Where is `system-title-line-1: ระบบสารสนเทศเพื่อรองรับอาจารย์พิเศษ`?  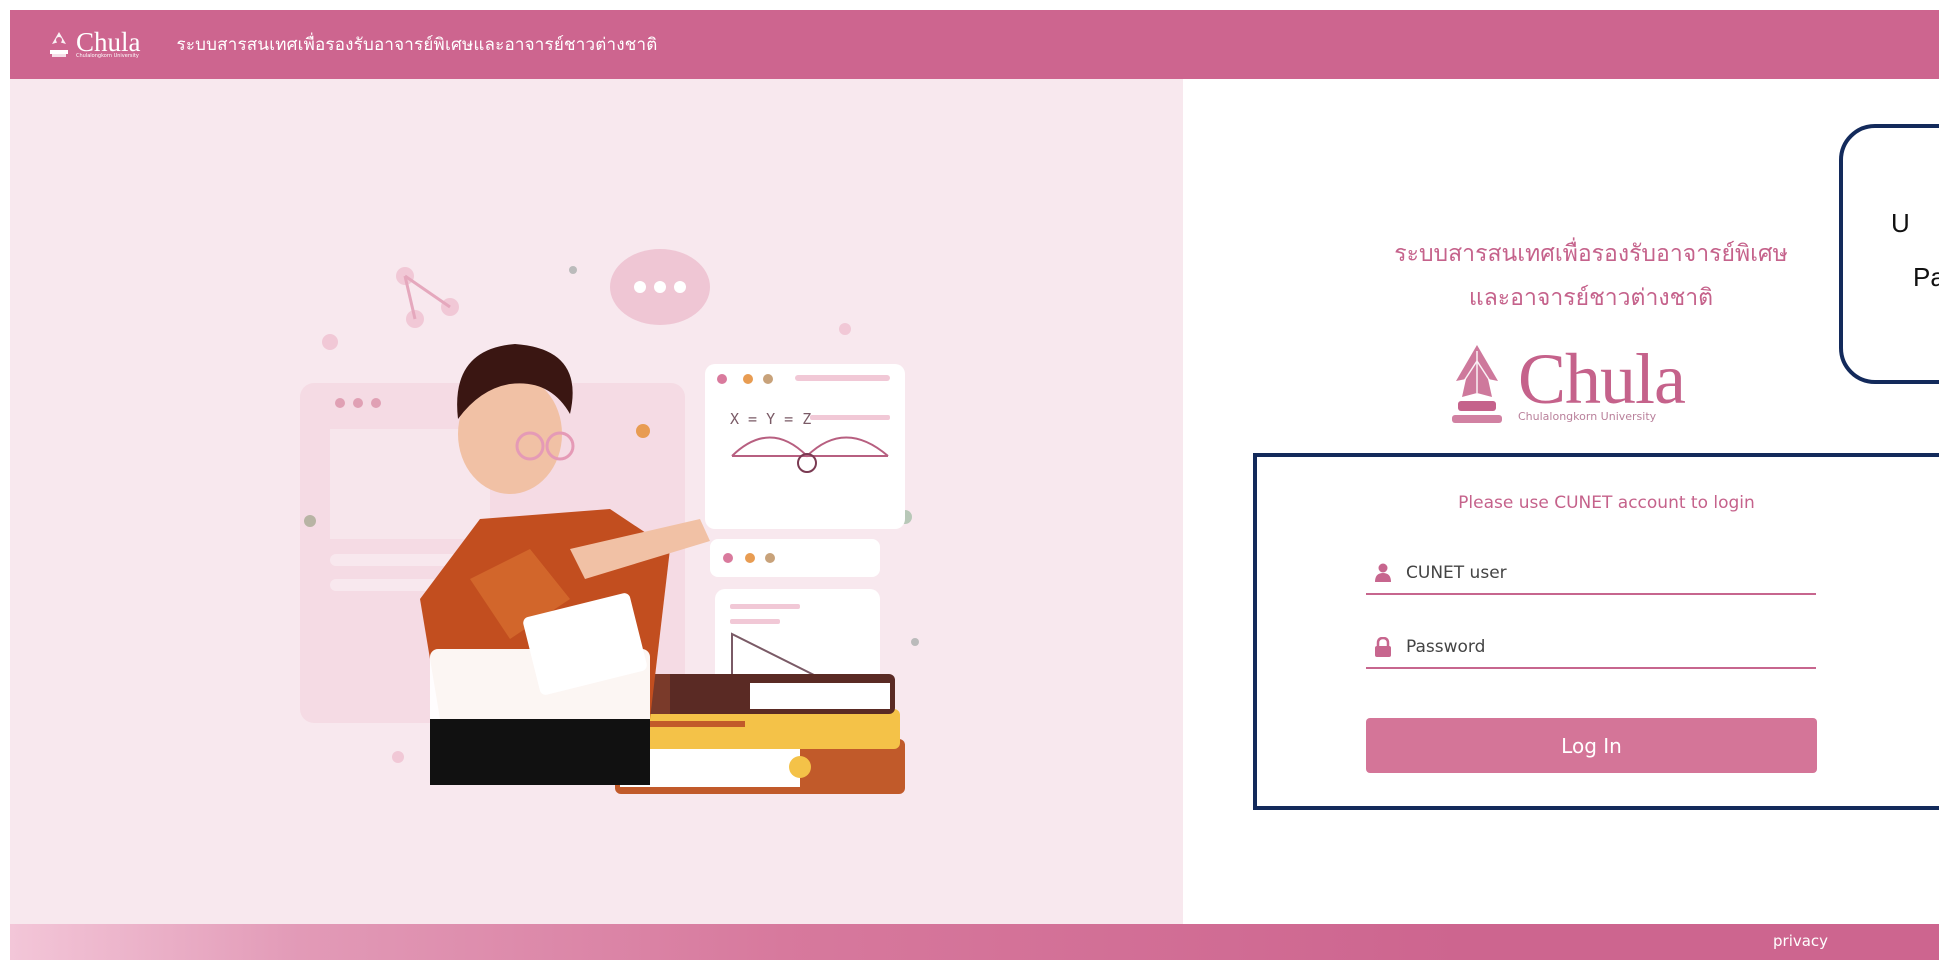 system-title-line-1: ระบบสารสนเทศเพื่อรองรับอาจารย์พิเศษ is located at coordinates (1591, 254).